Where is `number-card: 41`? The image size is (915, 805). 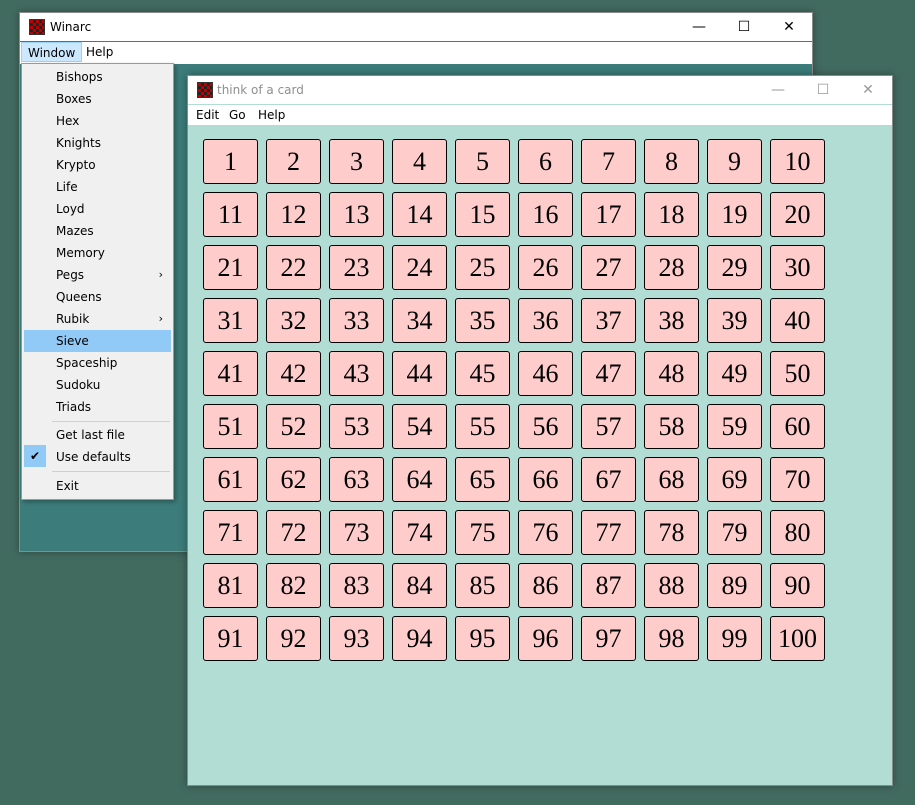
number-card: 41 is located at coordinates (230, 373).